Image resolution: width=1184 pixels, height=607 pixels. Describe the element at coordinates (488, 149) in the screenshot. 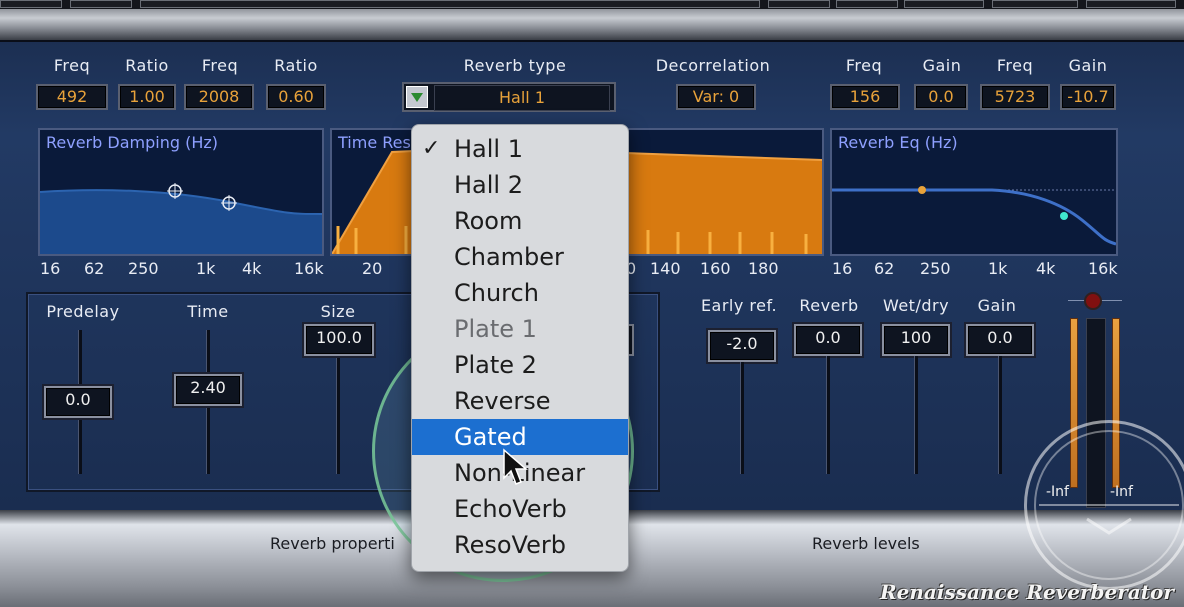

I see `menu-item-label: Hall 1` at that location.